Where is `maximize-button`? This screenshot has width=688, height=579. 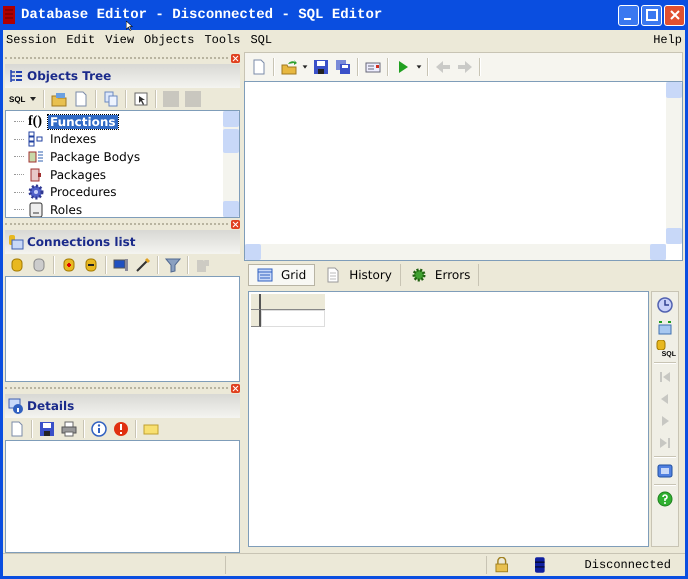
maximize-button is located at coordinates (651, 15).